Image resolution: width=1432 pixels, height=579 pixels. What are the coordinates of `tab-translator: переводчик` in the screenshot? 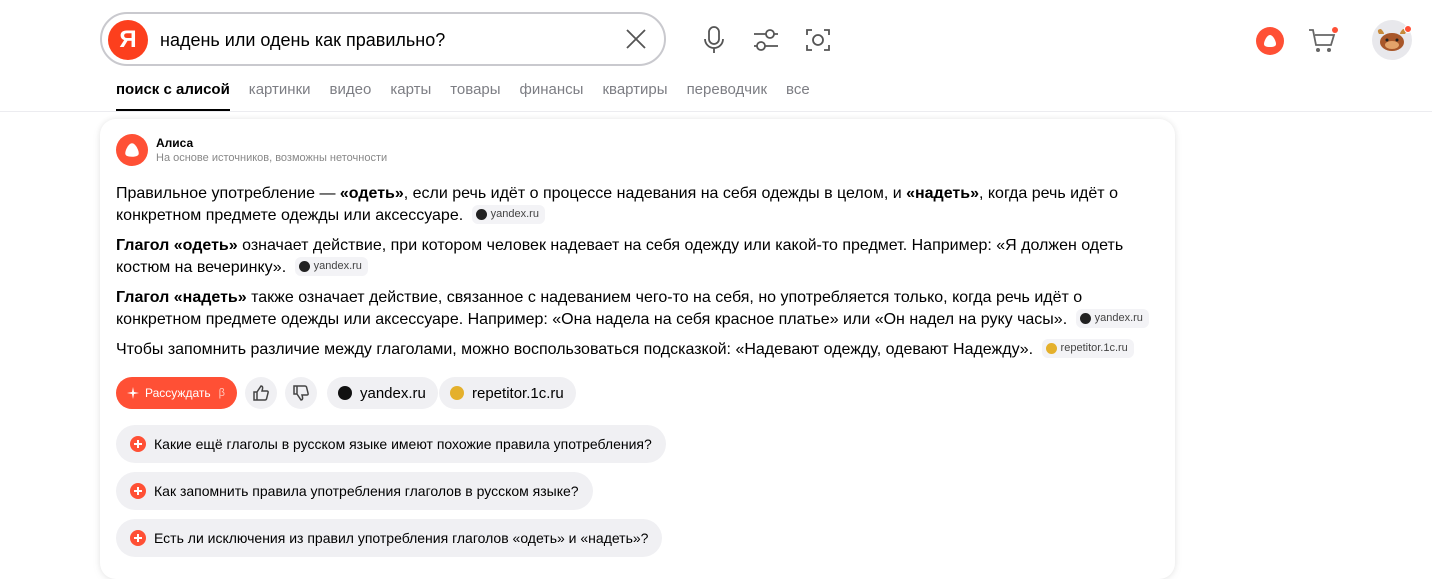 It's located at (727, 95).